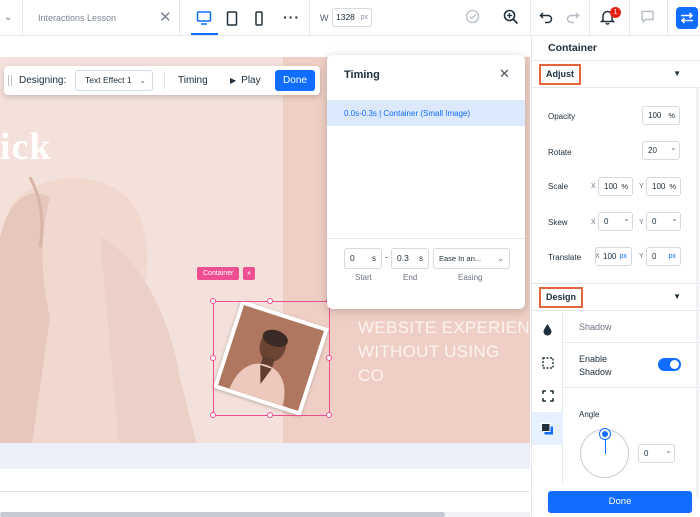  Describe the element at coordinates (558, 222) in the screenshot. I see `skew-label: Skew` at that location.